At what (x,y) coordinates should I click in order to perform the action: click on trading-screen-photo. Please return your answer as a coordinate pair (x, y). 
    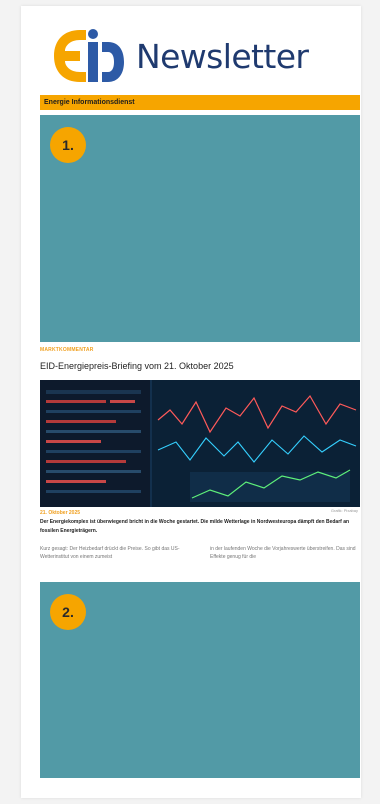
    Looking at the image, I should click on (200, 443).